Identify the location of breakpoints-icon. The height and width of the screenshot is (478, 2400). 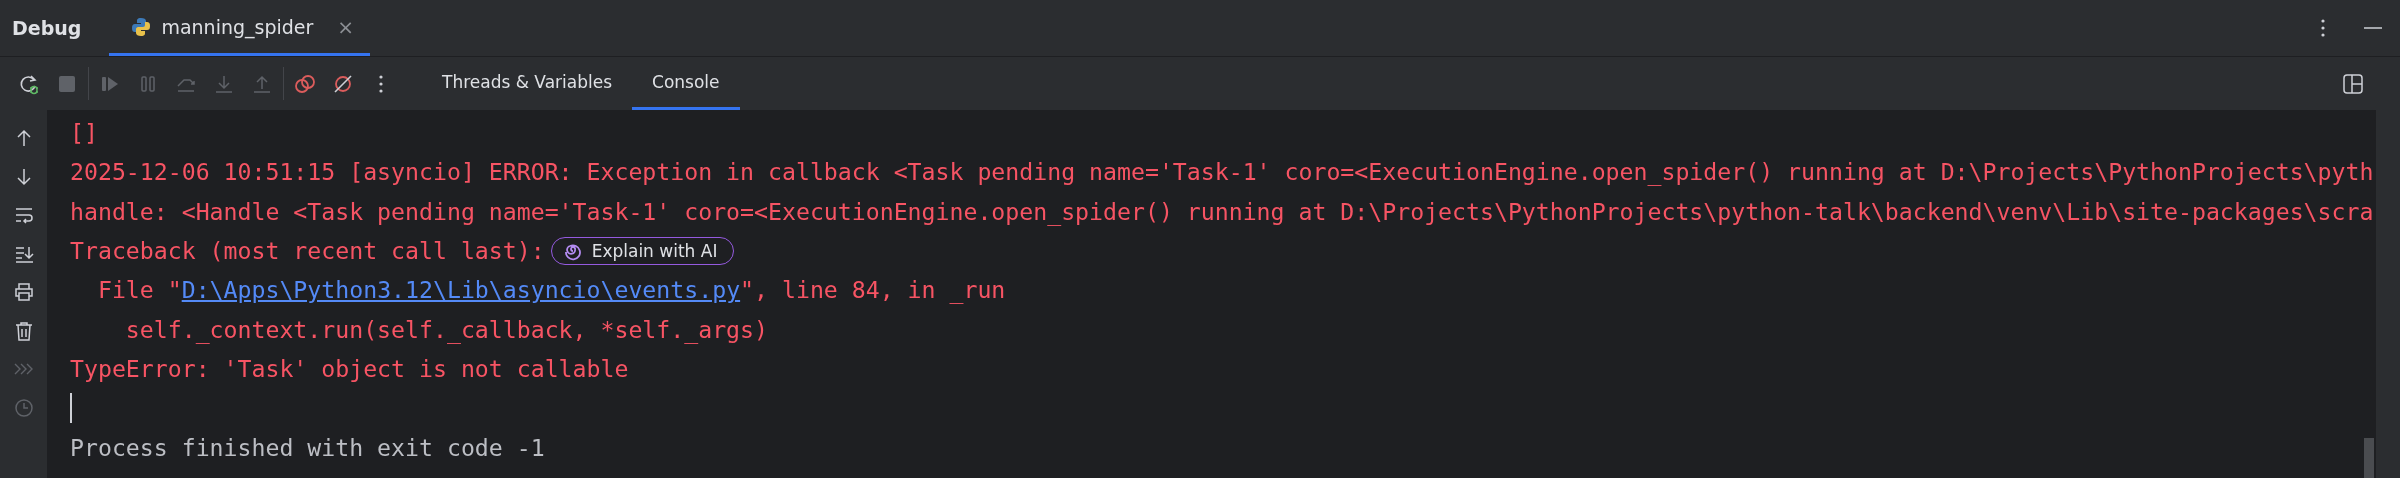
(305, 83).